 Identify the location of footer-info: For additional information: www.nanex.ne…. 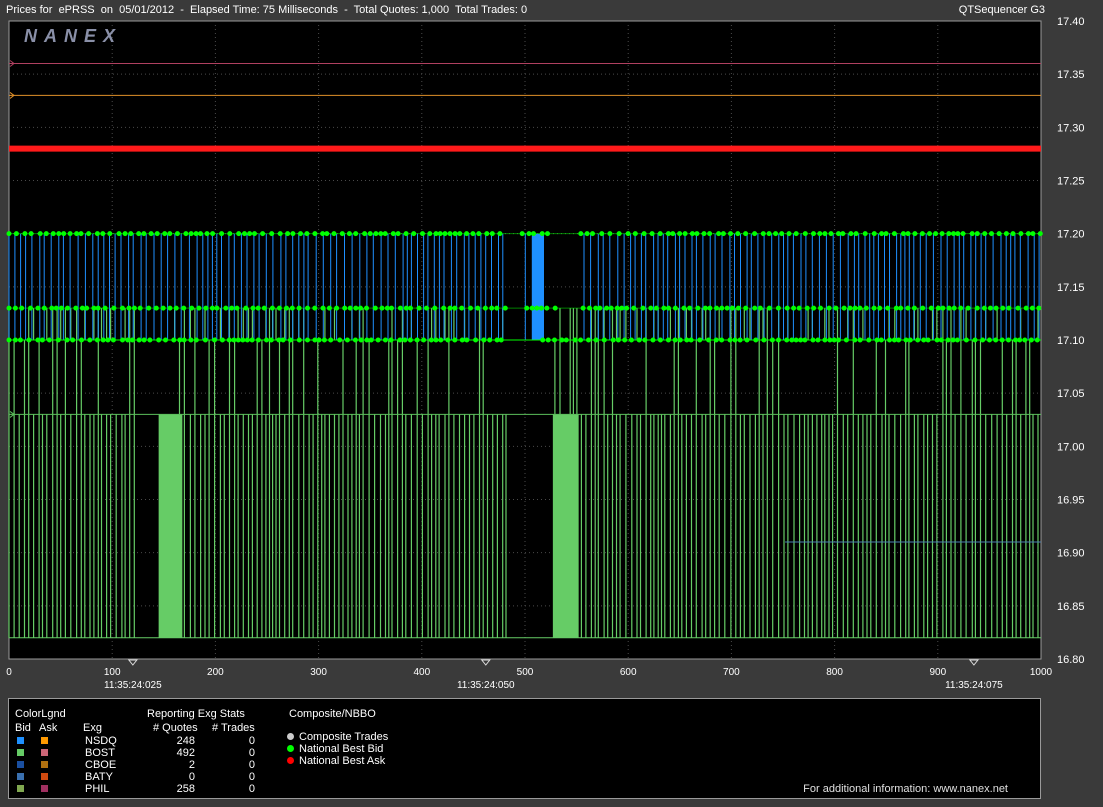
(905, 789).